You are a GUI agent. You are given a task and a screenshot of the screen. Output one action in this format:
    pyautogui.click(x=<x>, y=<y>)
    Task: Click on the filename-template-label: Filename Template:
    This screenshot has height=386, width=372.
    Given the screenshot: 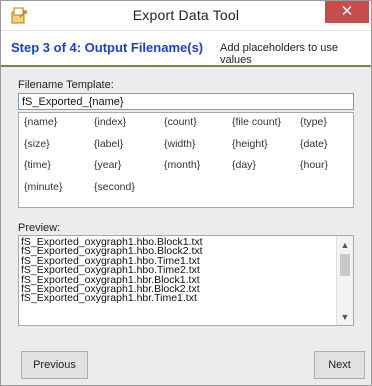 What is the action you would take?
    pyautogui.click(x=66, y=85)
    